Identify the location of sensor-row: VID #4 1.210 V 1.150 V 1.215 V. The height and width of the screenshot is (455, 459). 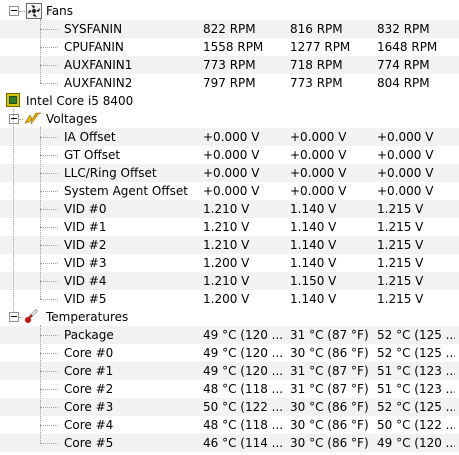
(229, 281).